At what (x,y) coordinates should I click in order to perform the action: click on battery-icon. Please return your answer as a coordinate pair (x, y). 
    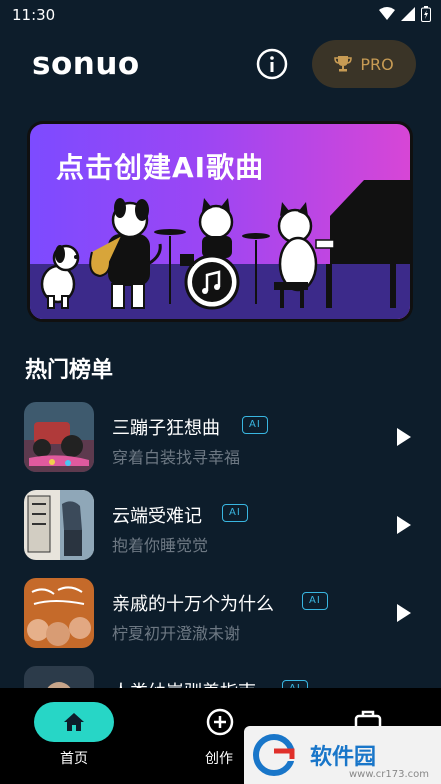
    Looking at the image, I should click on (426, 14).